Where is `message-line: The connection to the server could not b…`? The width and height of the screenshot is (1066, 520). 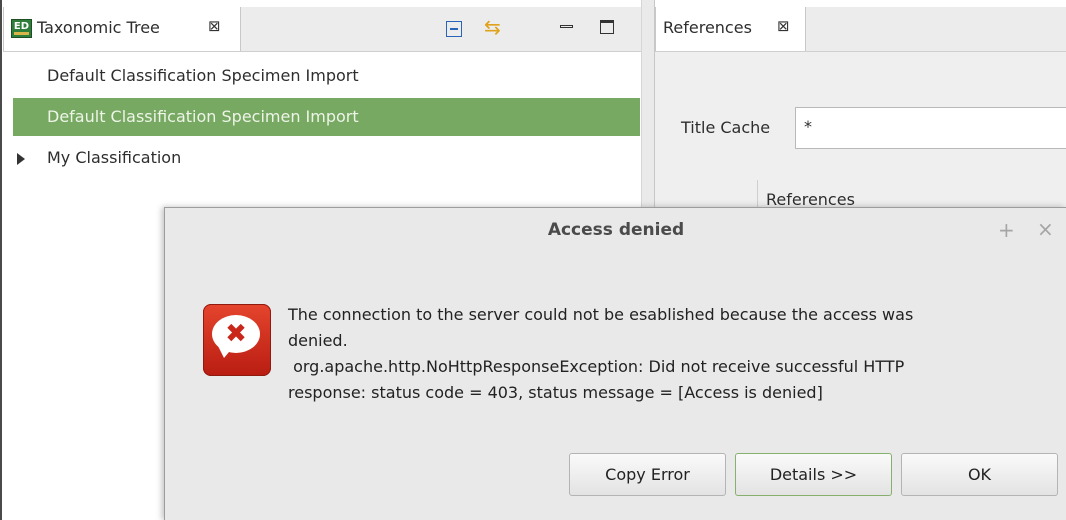 message-line: The connection to the server could not b… is located at coordinates (601, 314).